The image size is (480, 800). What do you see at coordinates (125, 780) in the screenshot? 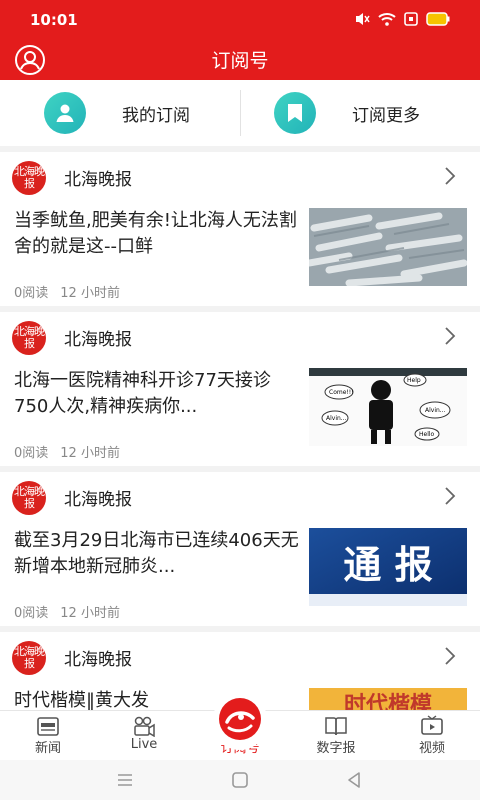
I see `menu-icon` at bounding box center [125, 780].